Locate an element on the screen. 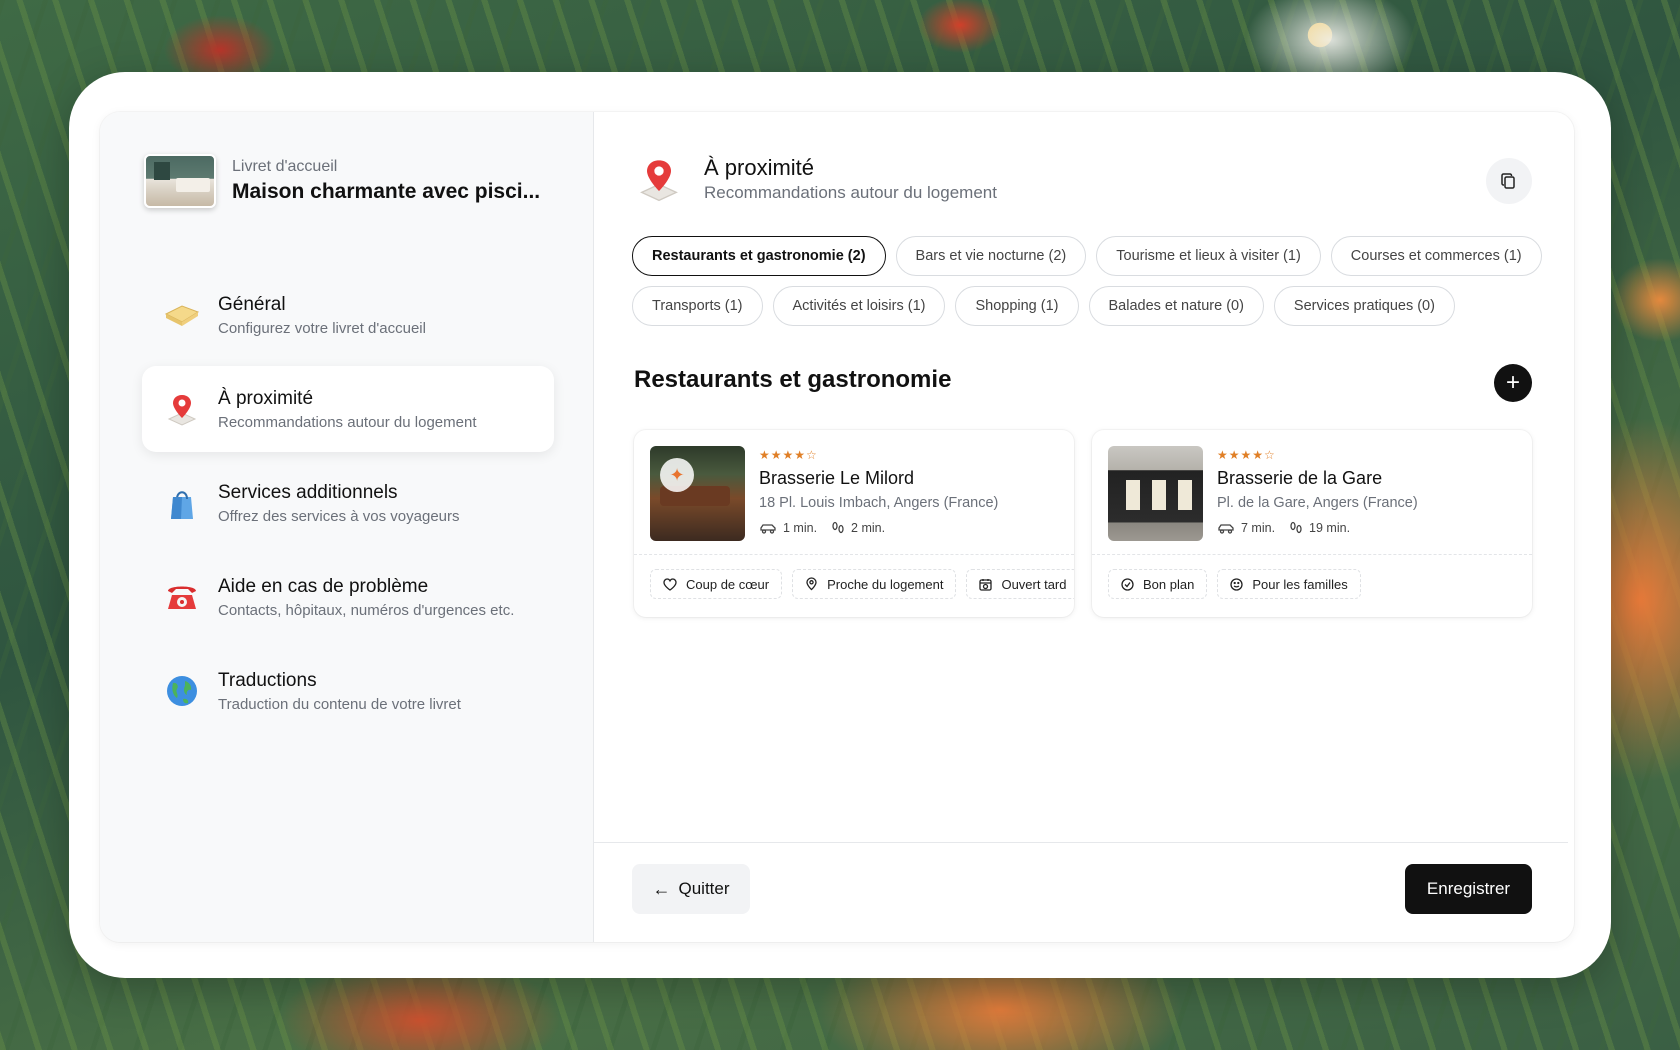  page-subtitle: Recommandations autour du logement is located at coordinates (850, 192).